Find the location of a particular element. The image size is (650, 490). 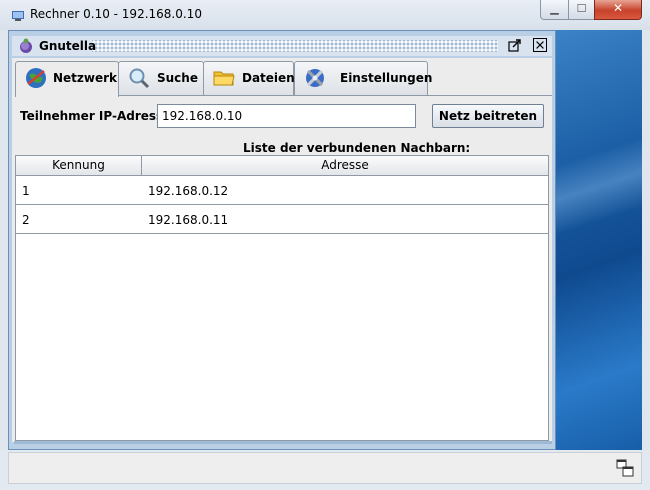

minimize-icon: ▁ is located at coordinates (554, 8).